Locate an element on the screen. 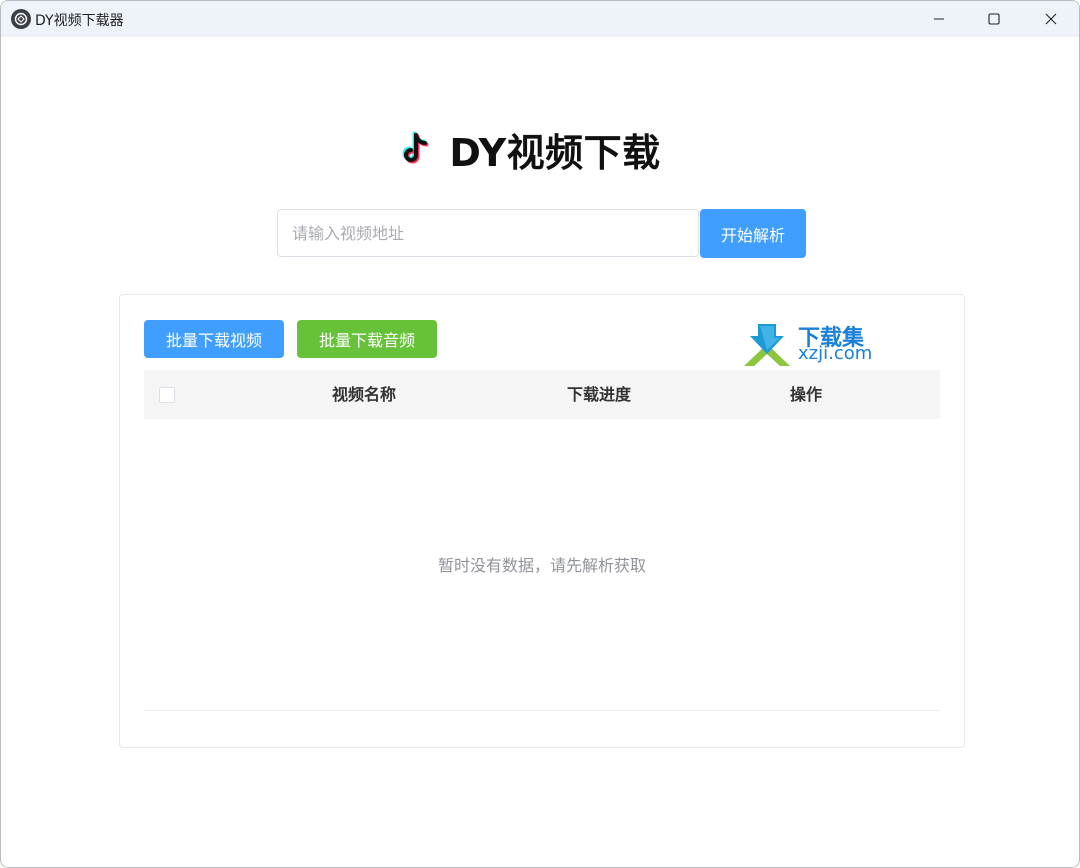 The height and width of the screenshot is (868, 1080). table-header: 视频名称 下载进度 操作 is located at coordinates (542, 394).